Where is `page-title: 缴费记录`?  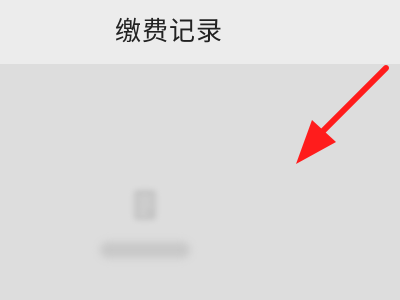
page-title: 缴费记录 is located at coordinates (168, 32).